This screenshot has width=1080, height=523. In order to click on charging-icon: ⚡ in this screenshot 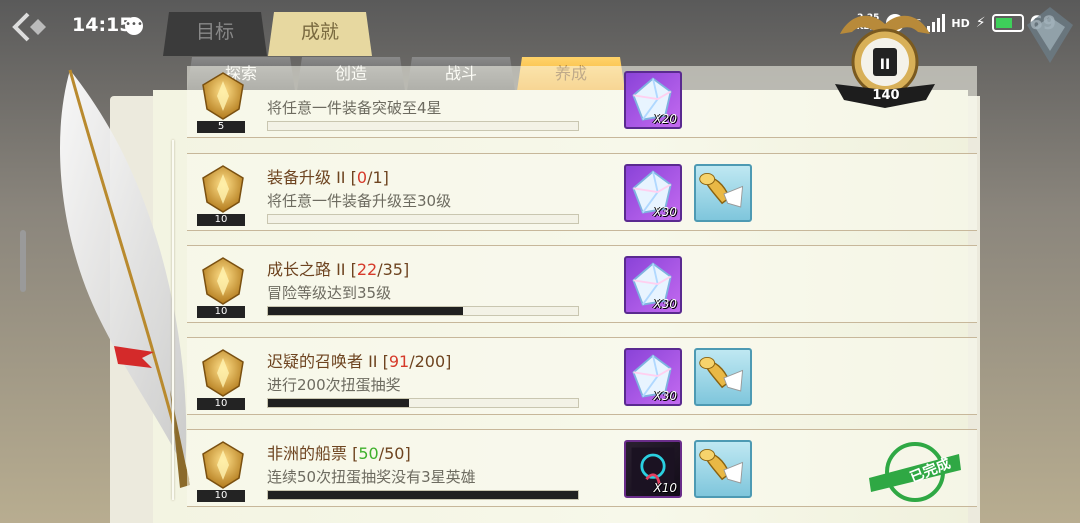, I will do `click(980, 23)`.